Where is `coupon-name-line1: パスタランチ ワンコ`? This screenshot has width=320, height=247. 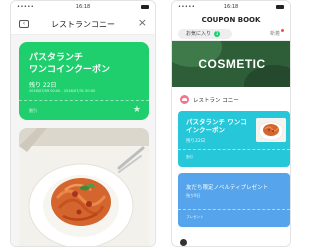
coupon-name-line1: パスタランチ ワンコ is located at coordinates (216, 122).